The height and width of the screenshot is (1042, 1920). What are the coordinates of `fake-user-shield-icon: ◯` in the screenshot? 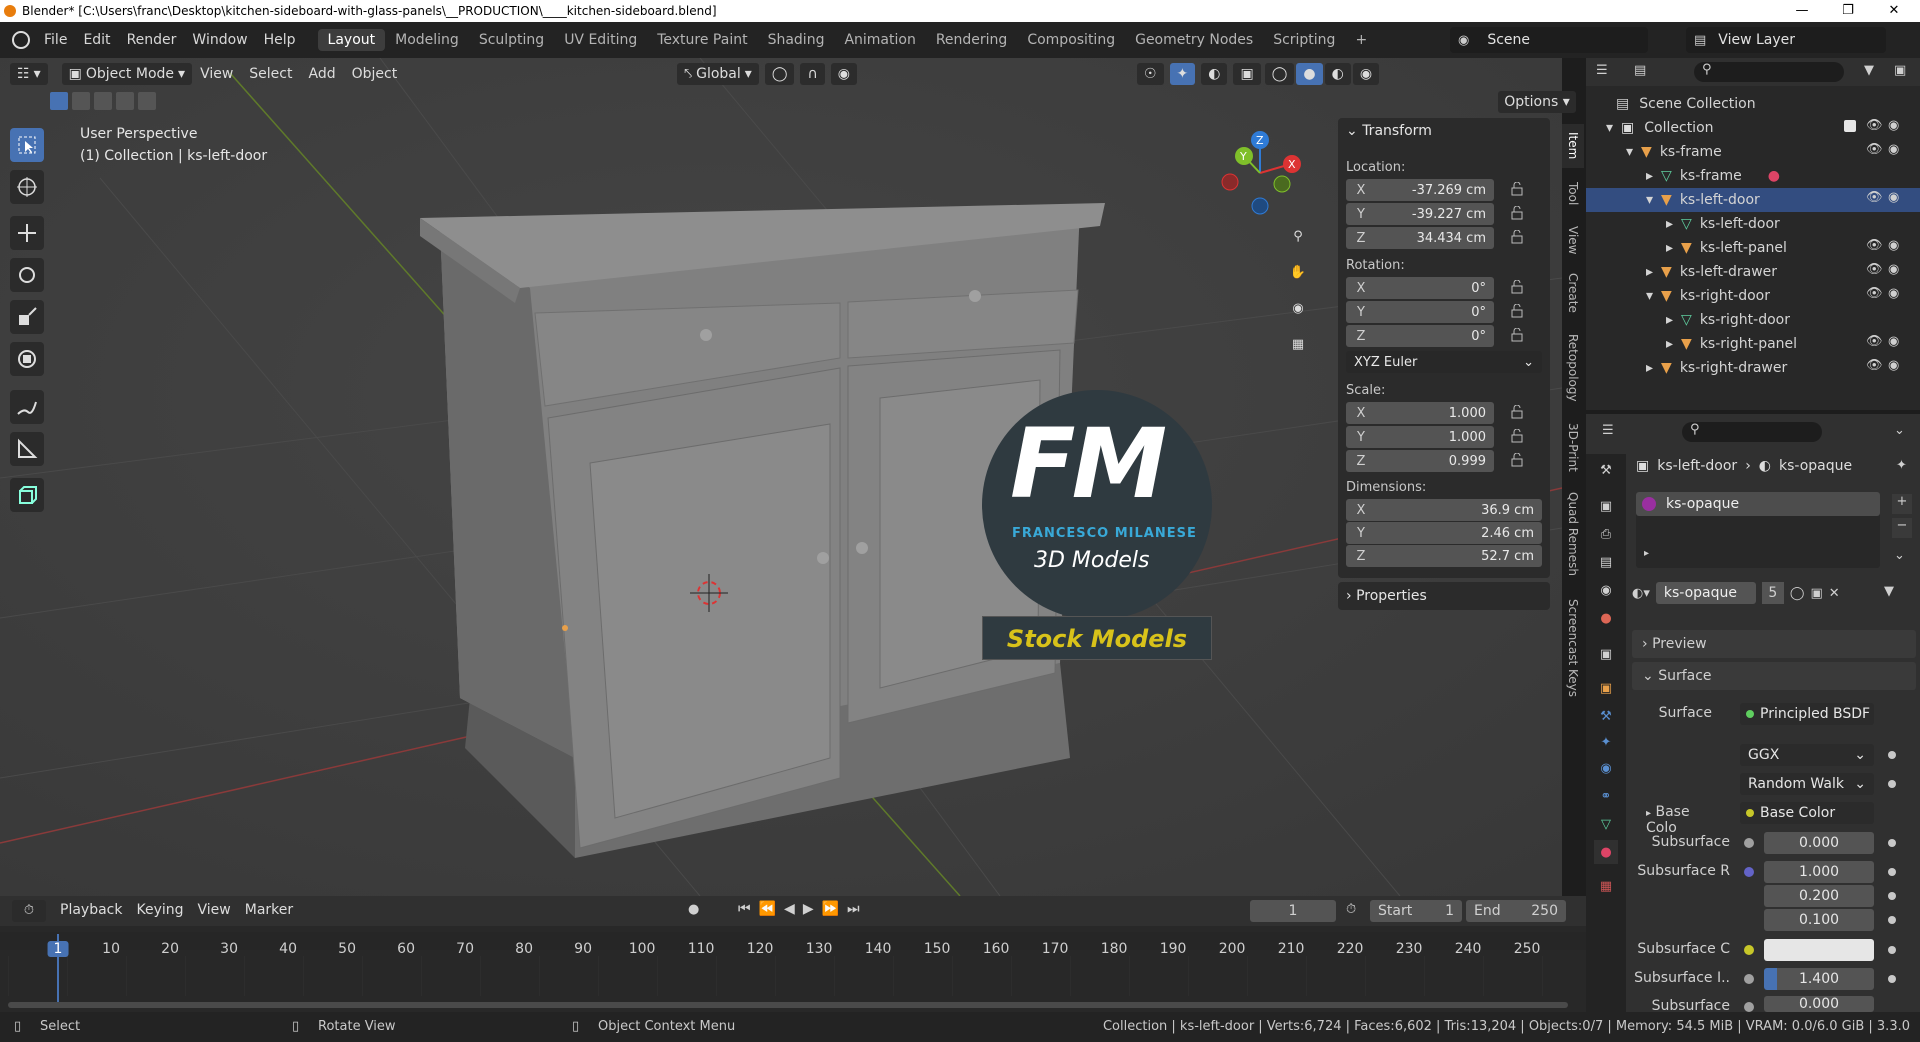 It's located at (1797, 593).